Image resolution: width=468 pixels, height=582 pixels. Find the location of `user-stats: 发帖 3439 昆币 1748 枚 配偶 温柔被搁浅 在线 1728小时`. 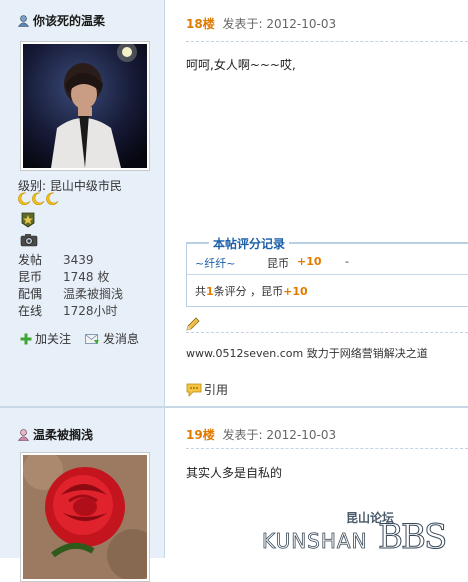

user-stats: 发帖 3439 昆币 1748 枚 配偶 温柔被搁浅 在线 1728小时 is located at coordinates (70, 286).